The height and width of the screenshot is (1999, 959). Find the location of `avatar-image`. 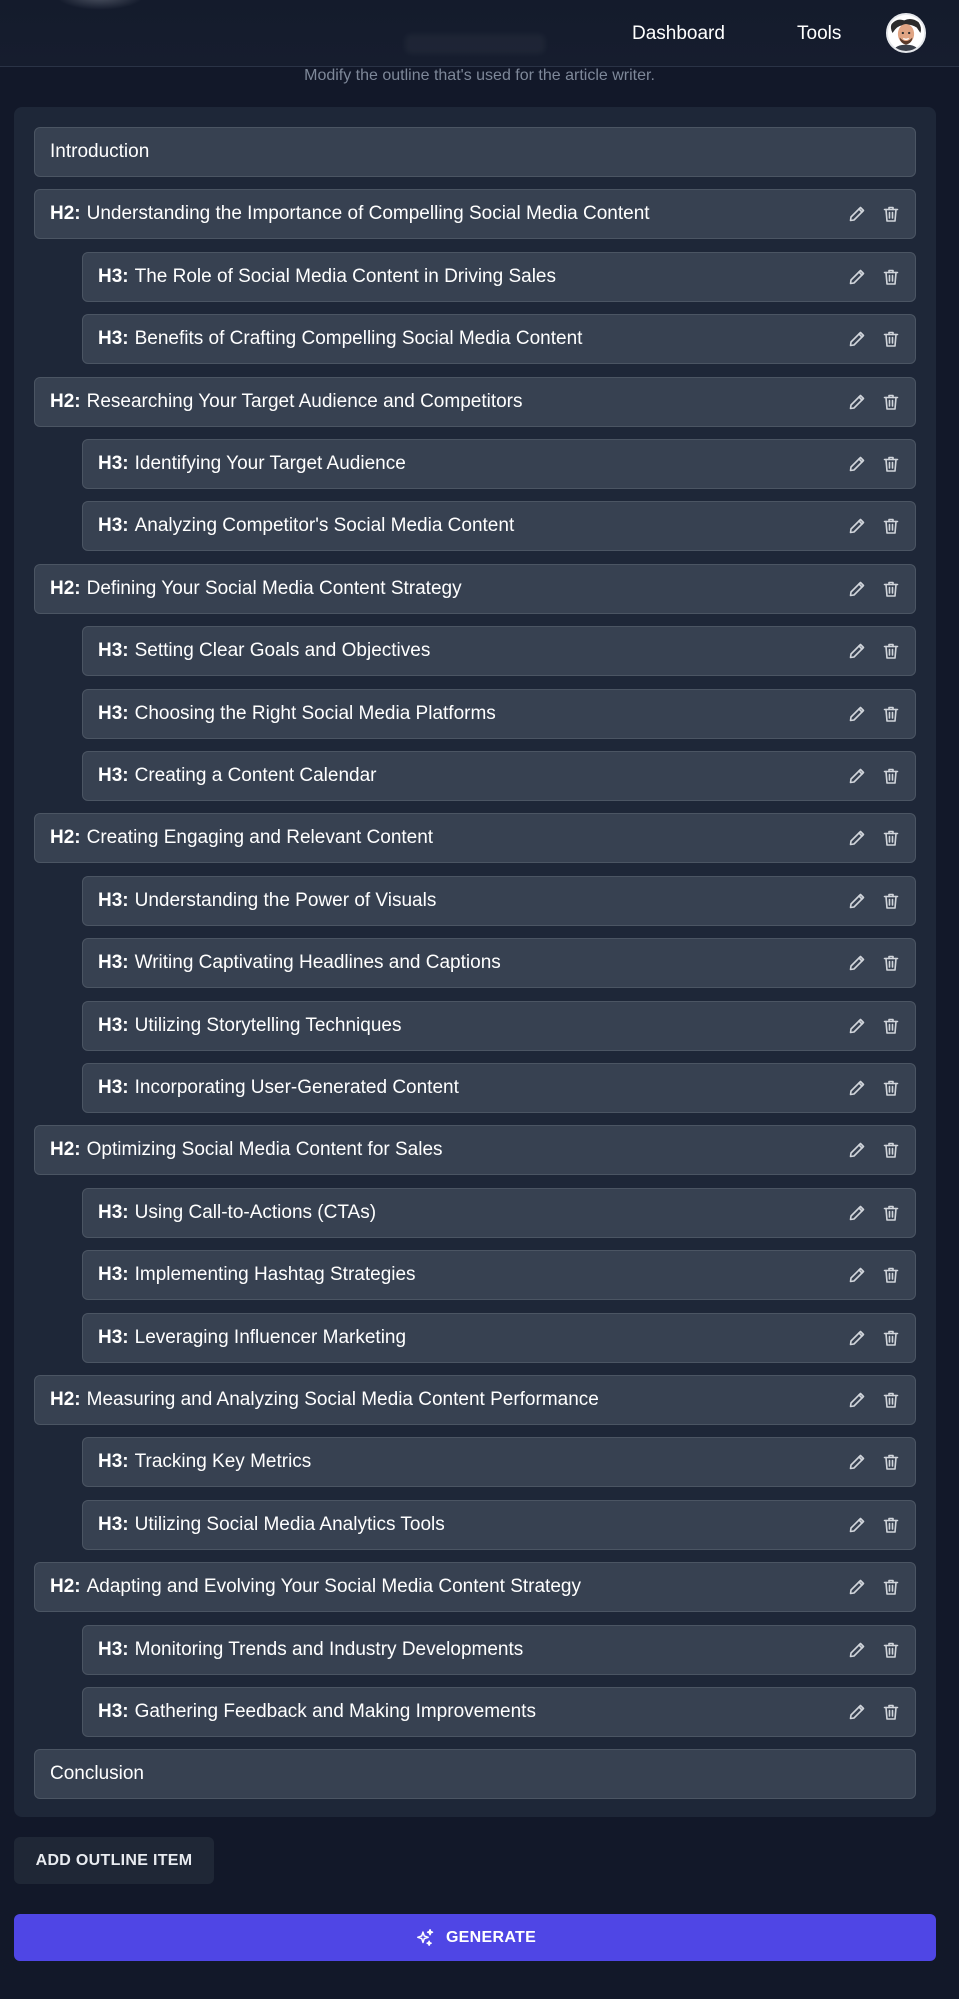

avatar-image is located at coordinates (906, 33).